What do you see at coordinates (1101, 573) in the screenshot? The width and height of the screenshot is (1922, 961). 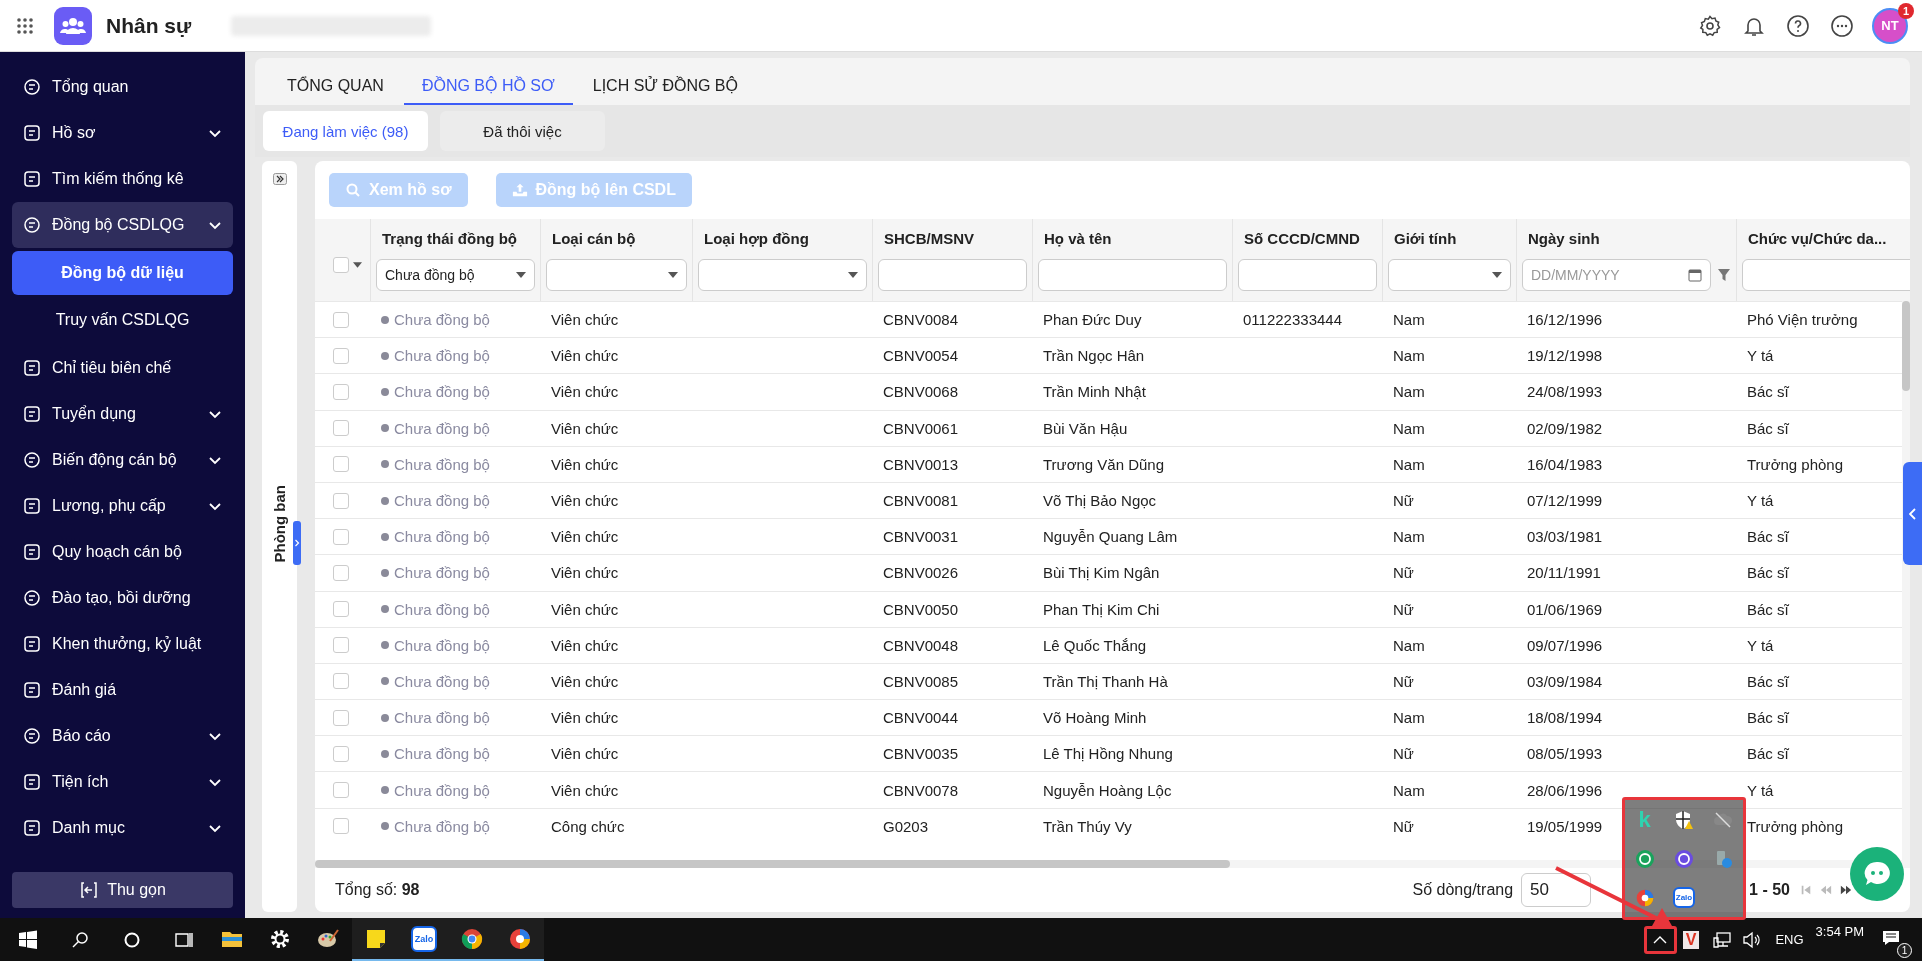 I see `table-cell: Bùi Thị Kim Ngân` at bounding box center [1101, 573].